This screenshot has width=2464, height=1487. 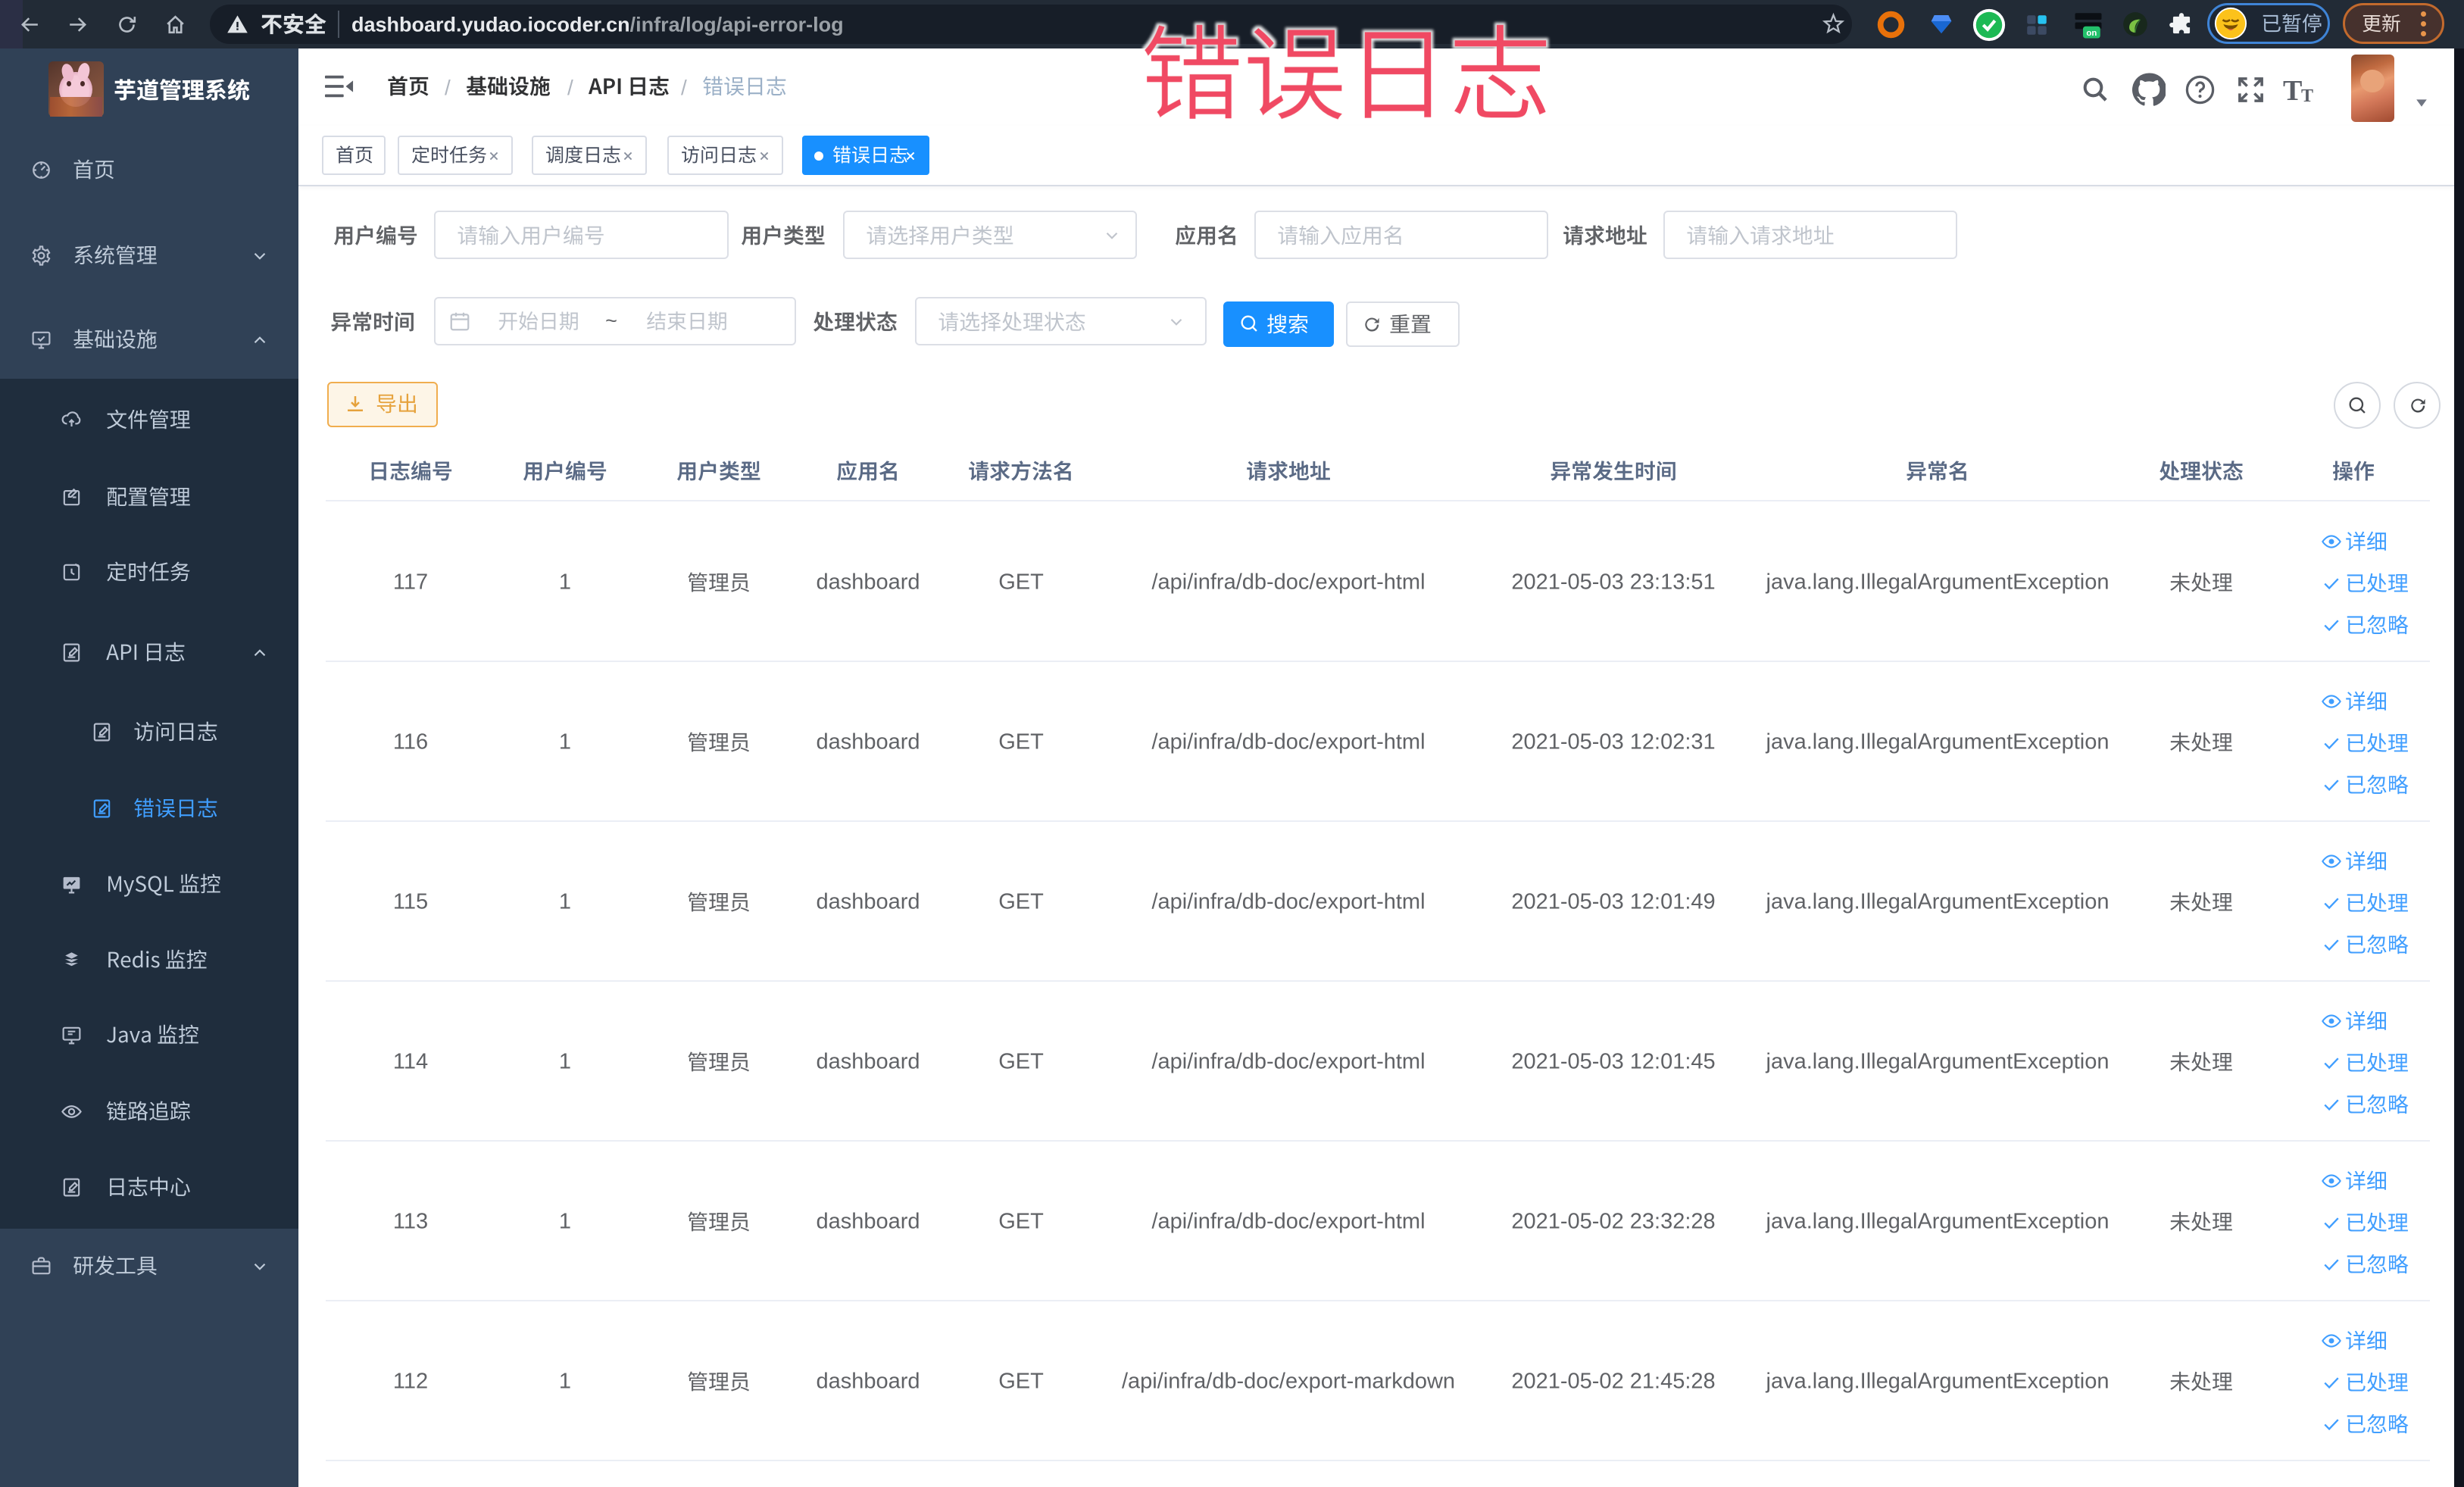 What do you see at coordinates (2091, 33) in the screenshot?
I see `svg-text: on` at bounding box center [2091, 33].